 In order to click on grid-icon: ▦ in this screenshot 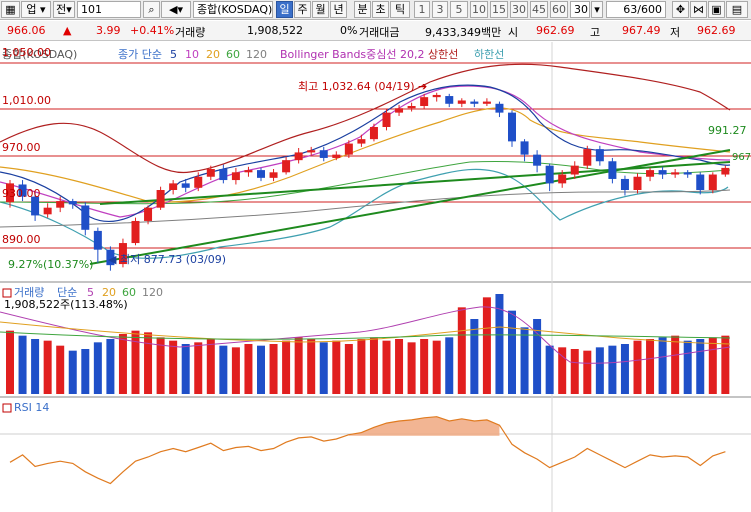, I will do `click(10, 9)`.